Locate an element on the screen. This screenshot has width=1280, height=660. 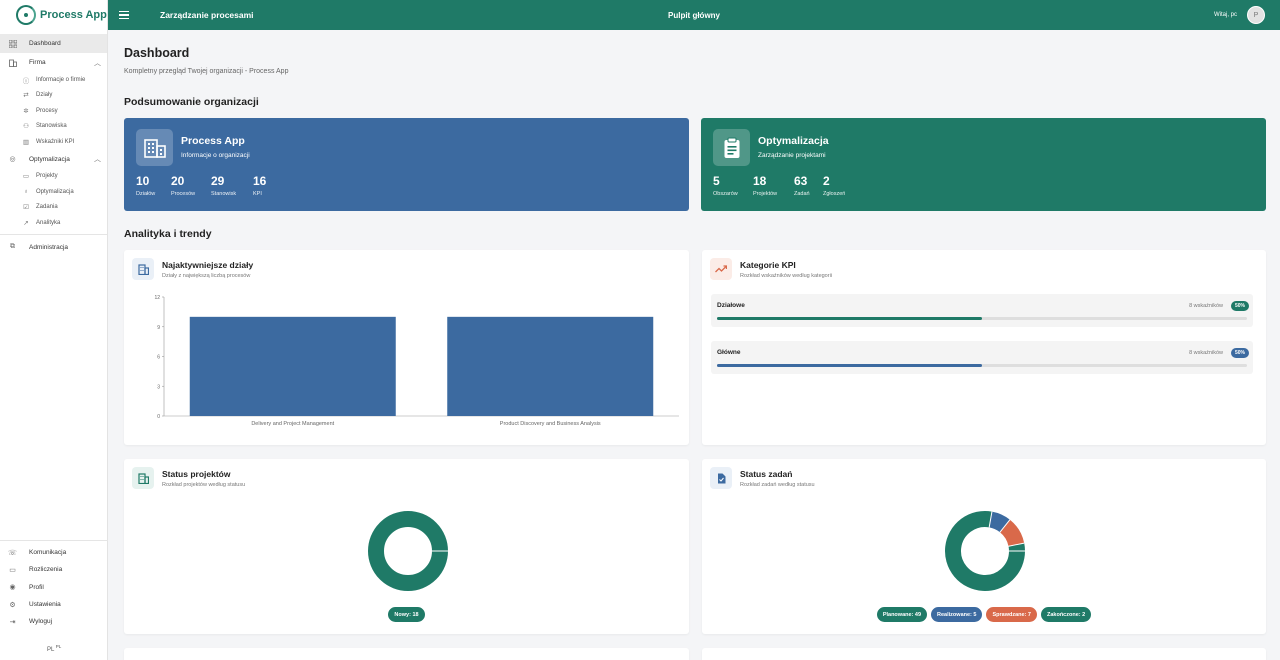
language-selector: PL PL is located at coordinates (54, 648).